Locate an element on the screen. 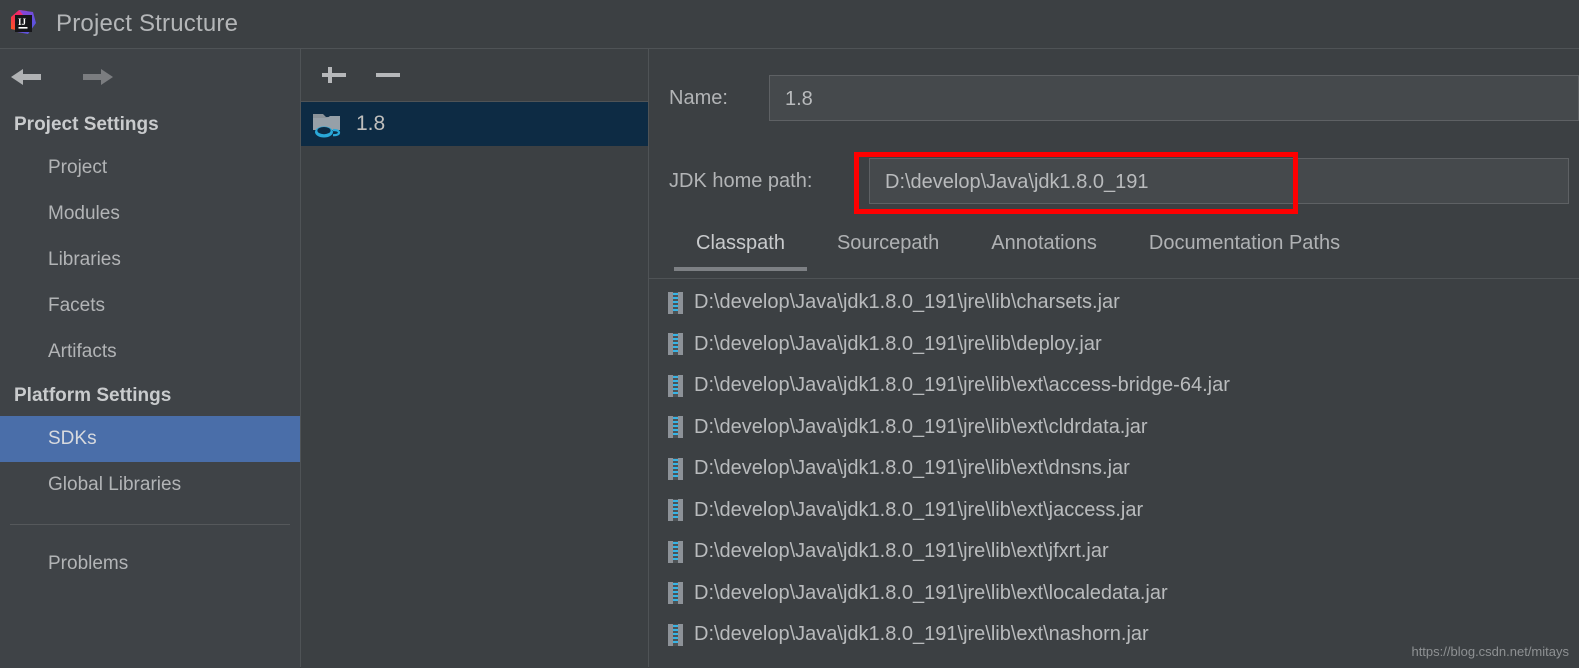 The height and width of the screenshot is (668, 1579). sdk-name-input: 1.8 is located at coordinates (1174, 98).